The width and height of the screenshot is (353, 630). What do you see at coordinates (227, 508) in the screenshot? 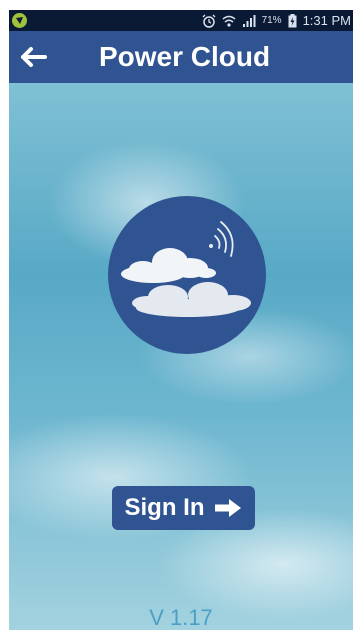
I see `arrow-right-icon` at bounding box center [227, 508].